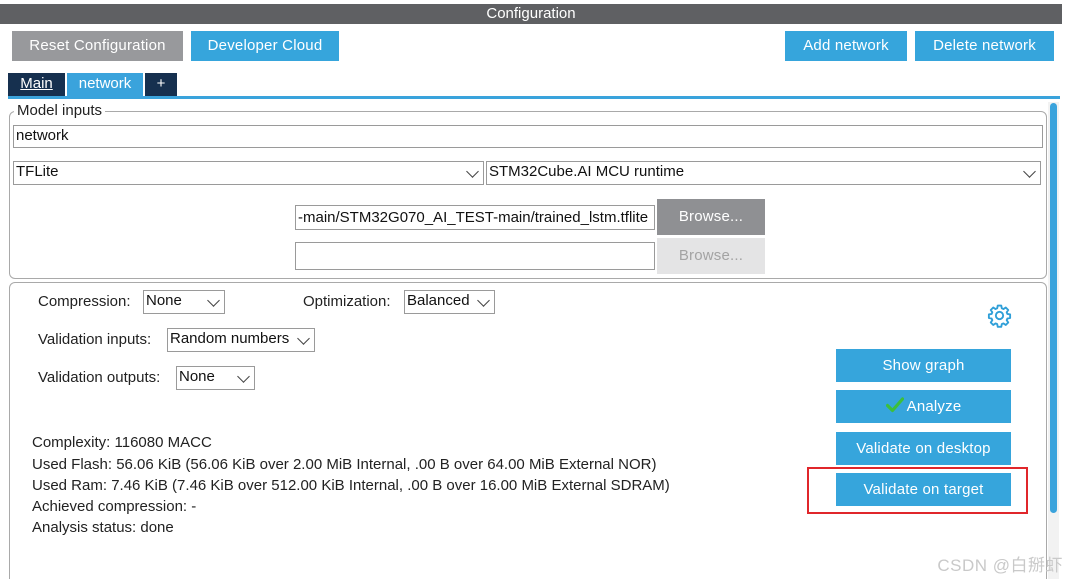  I want to click on delete-network-button: Delete network, so click(984, 46).